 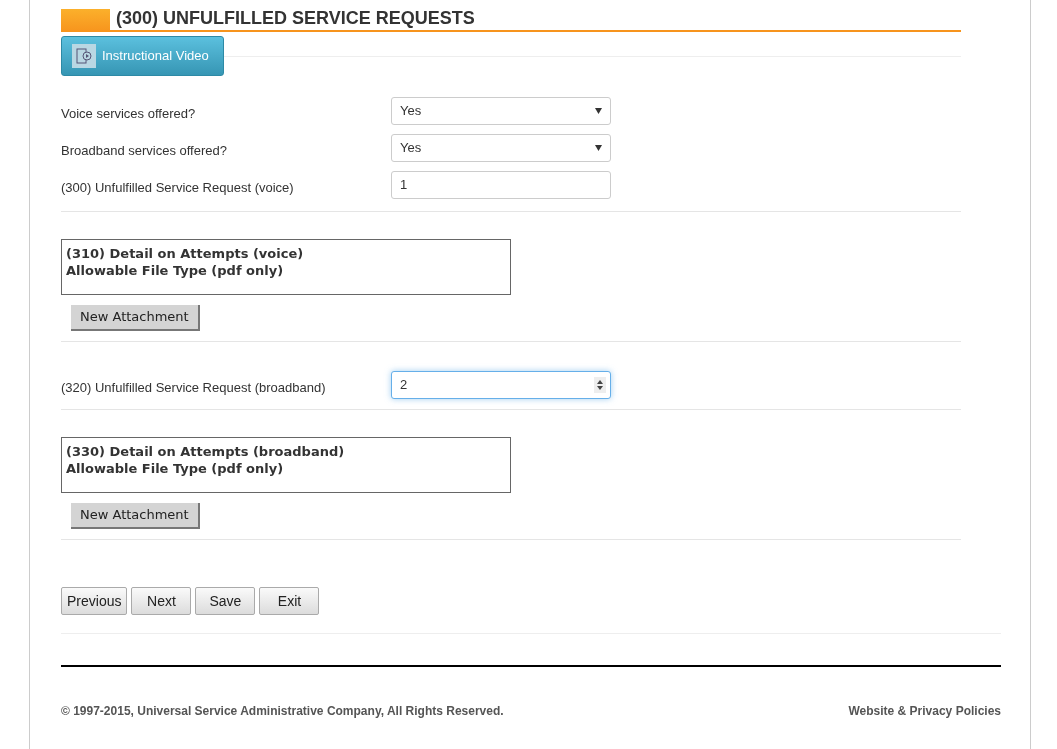 I want to click on nav-button: Previous, so click(x=94, y=601).